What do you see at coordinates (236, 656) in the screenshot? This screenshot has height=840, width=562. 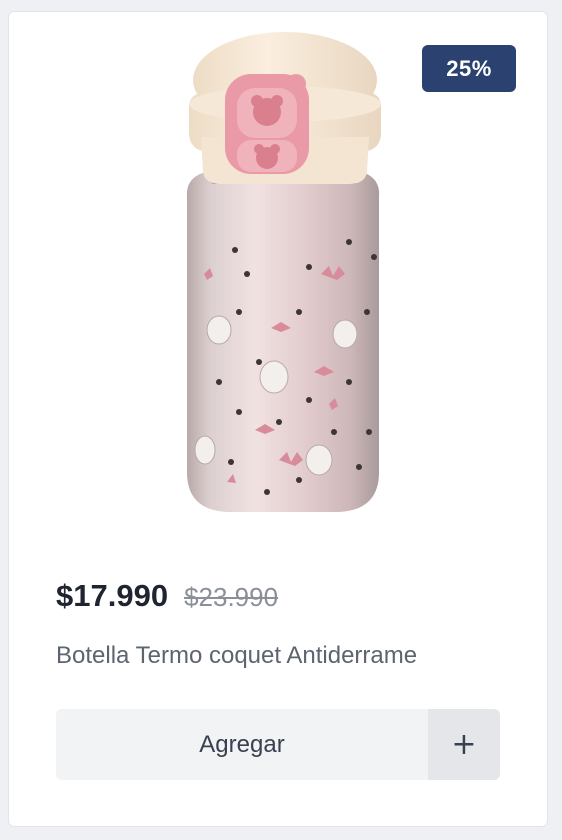 I see `product-name: Botella Termo coquet Antiderrame` at bounding box center [236, 656].